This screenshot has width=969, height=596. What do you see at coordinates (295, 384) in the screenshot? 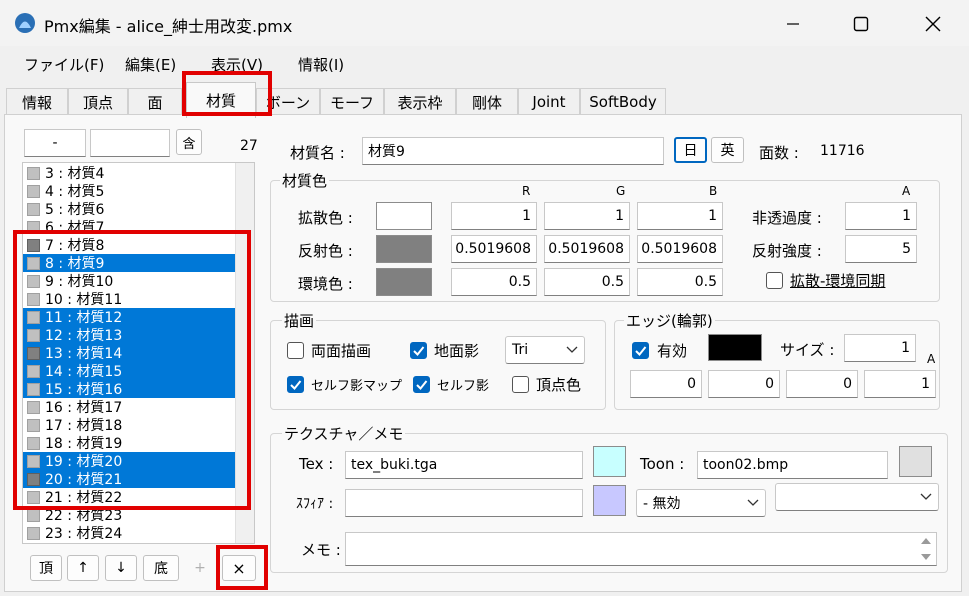
I see `self-shadow-map-checkbox` at bounding box center [295, 384].